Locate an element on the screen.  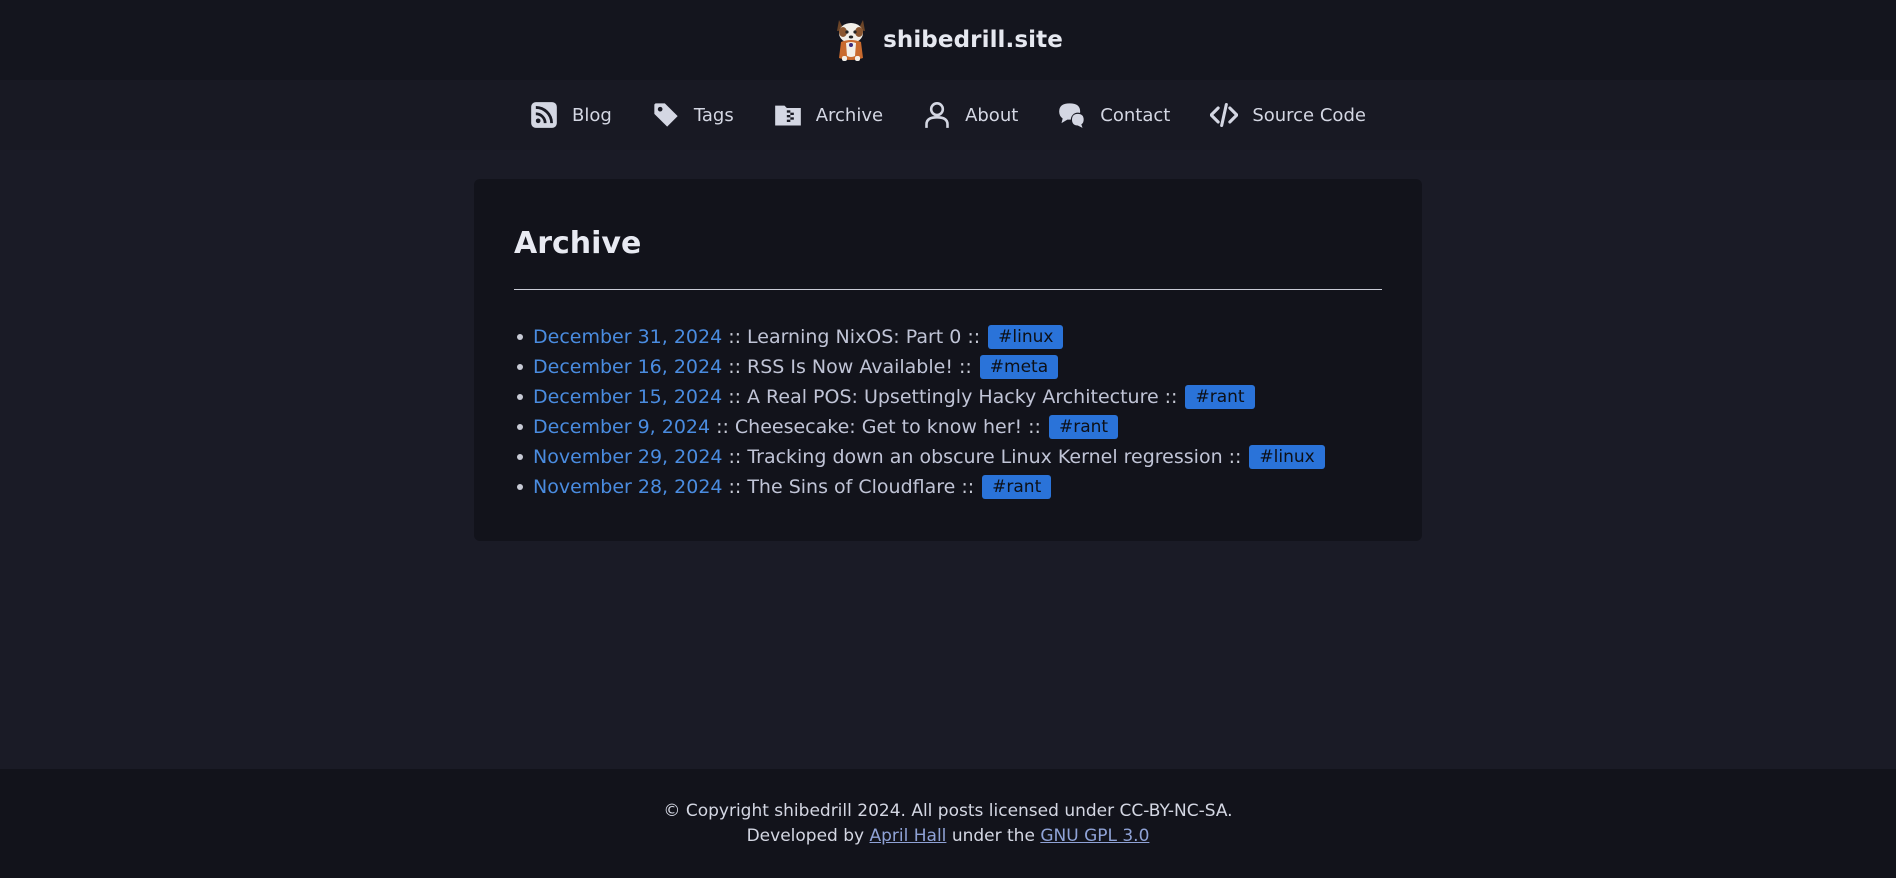
nav-item-tags: Tags is located at coordinates (693, 115).